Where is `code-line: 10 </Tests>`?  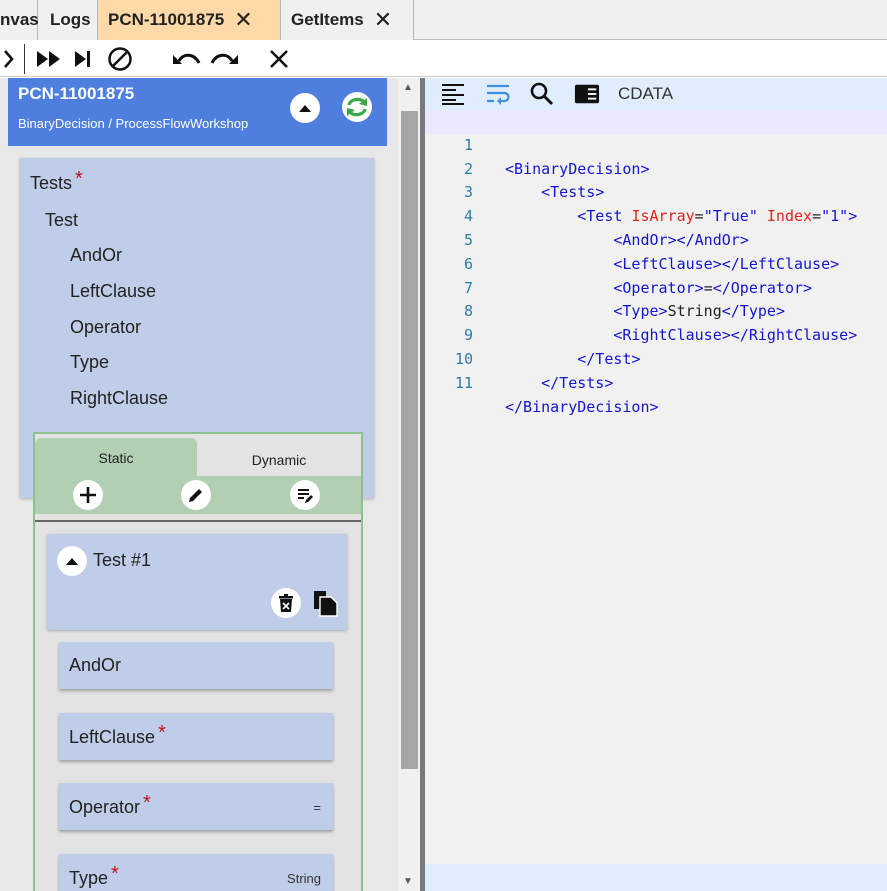 code-line: 10 </Tests> is located at coordinates (656, 358).